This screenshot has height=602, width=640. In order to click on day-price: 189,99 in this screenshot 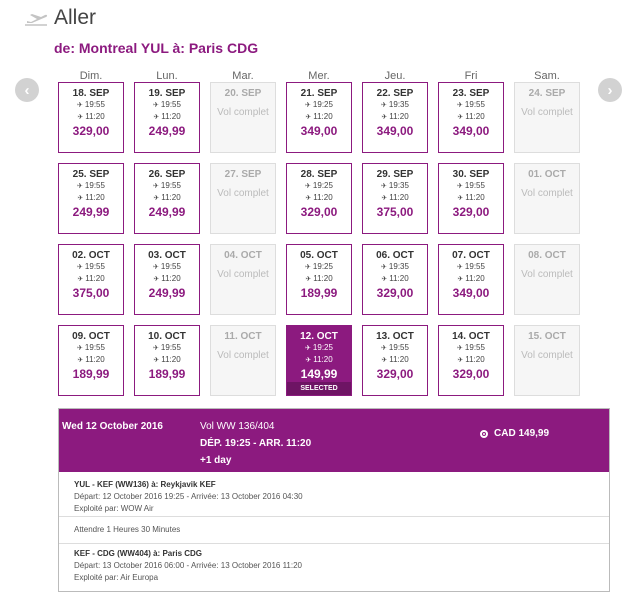, I will do `click(319, 293)`.